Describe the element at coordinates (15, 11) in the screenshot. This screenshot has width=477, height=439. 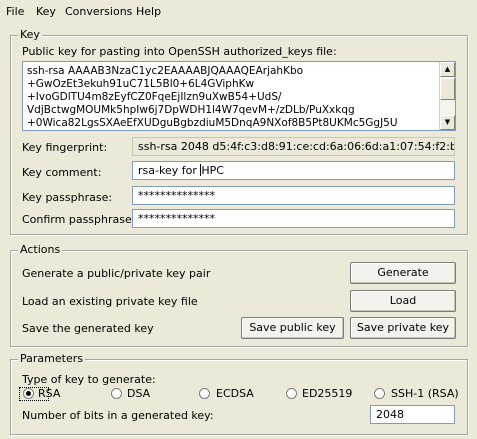
I see `menu-file: File` at that location.